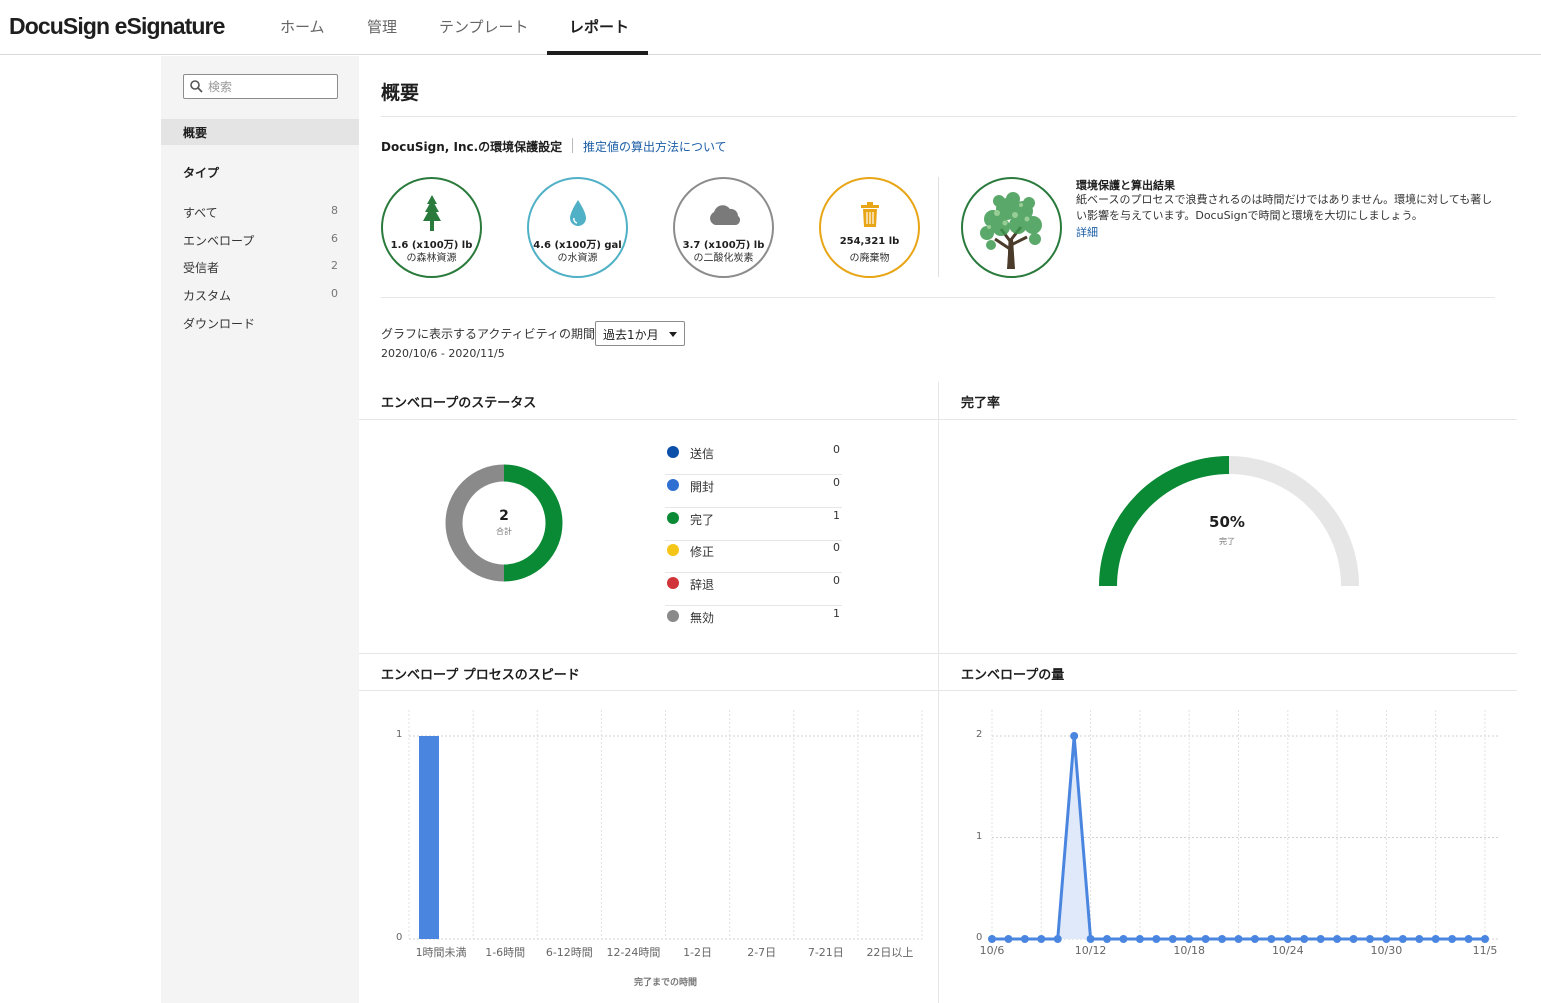  Describe the element at coordinates (770, 27) in the screenshot. I see `top-nav-bar: DocuSign eSignature ホーム 管理 テンプレート レポート` at that location.